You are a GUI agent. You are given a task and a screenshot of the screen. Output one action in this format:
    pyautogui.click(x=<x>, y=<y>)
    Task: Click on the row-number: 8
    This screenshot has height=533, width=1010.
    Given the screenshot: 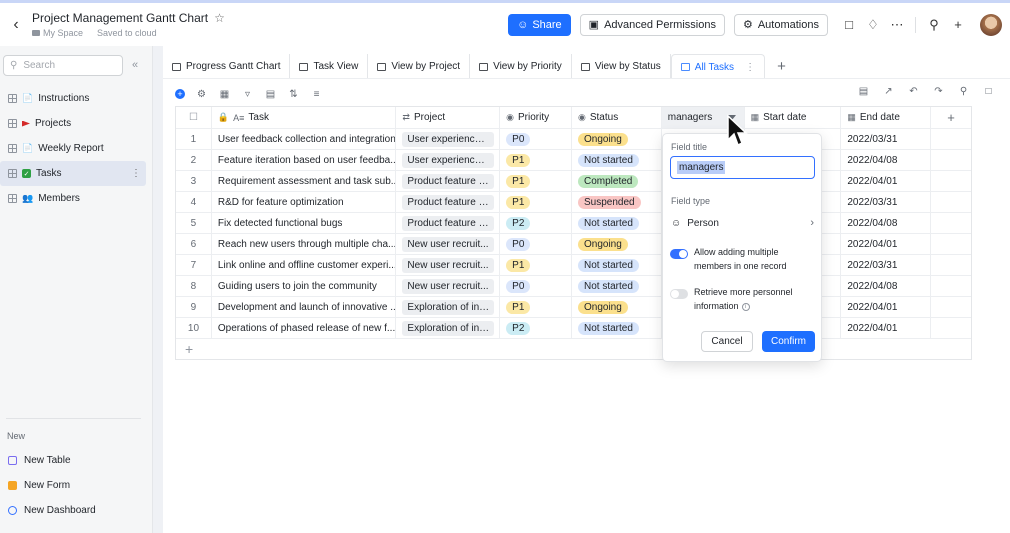 What is the action you would take?
    pyautogui.click(x=194, y=286)
    